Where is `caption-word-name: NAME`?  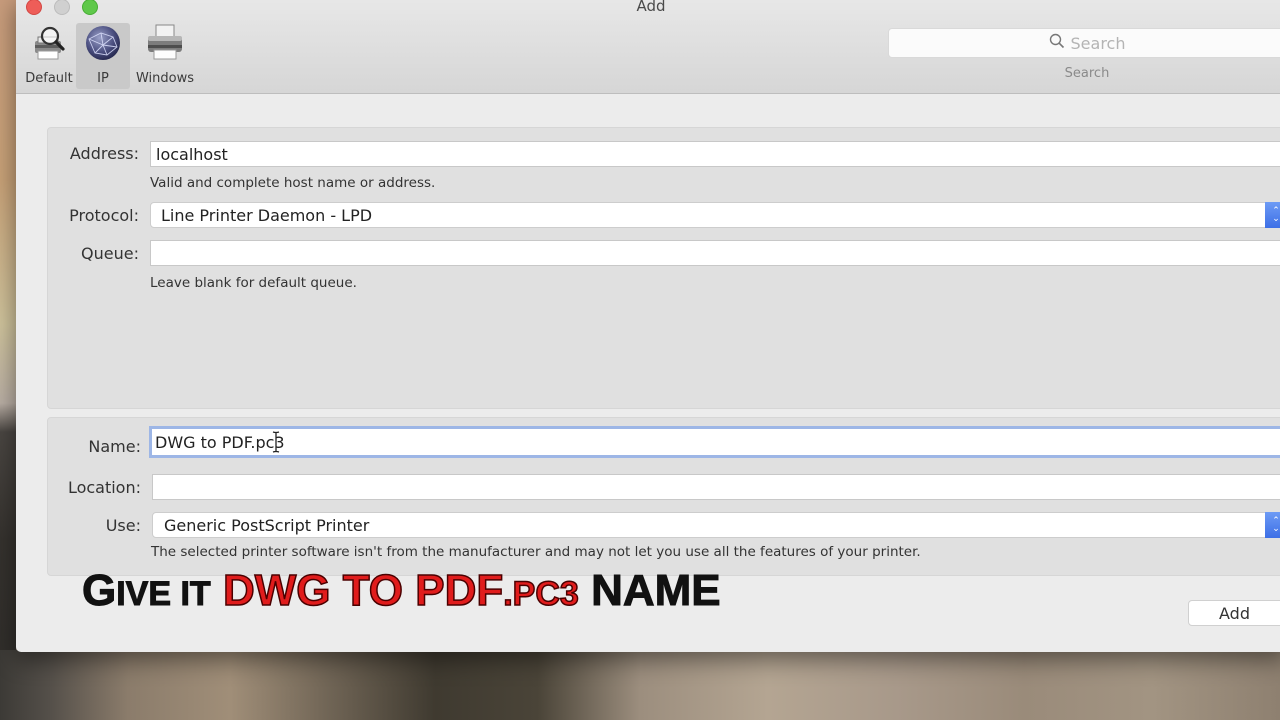 caption-word-name: NAME is located at coordinates (656, 591).